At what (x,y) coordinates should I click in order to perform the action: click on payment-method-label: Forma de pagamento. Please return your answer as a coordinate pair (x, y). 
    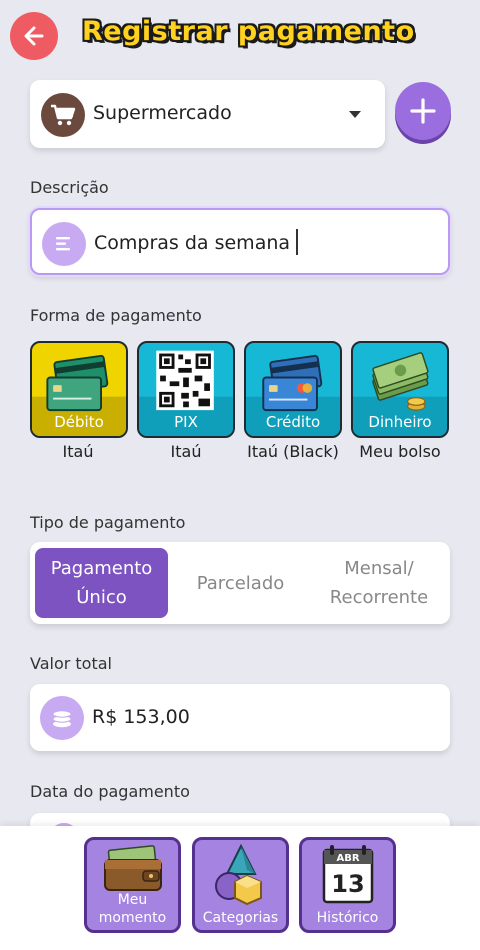
    Looking at the image, I should click on (116, 315).